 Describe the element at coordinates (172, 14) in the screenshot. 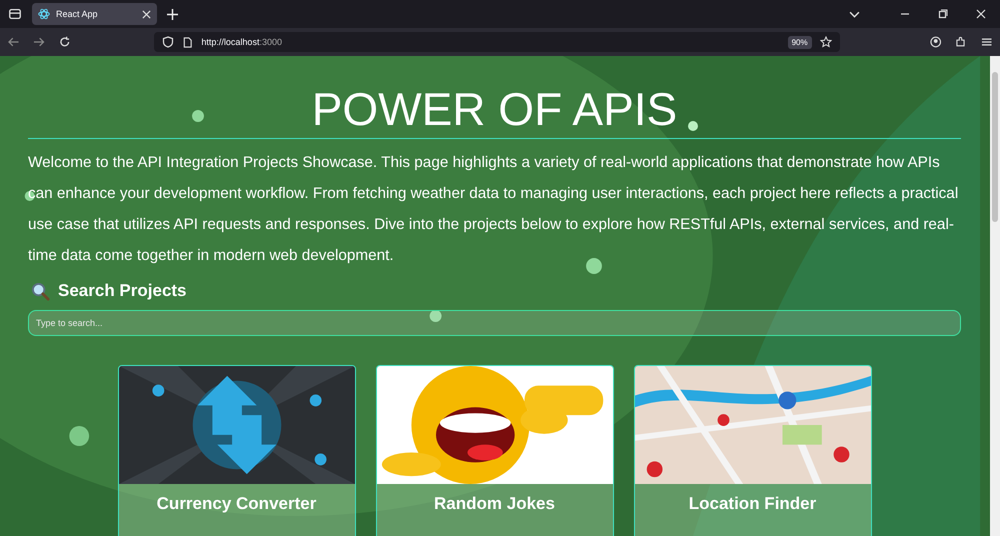

I see `new-tab-icon` at that location.